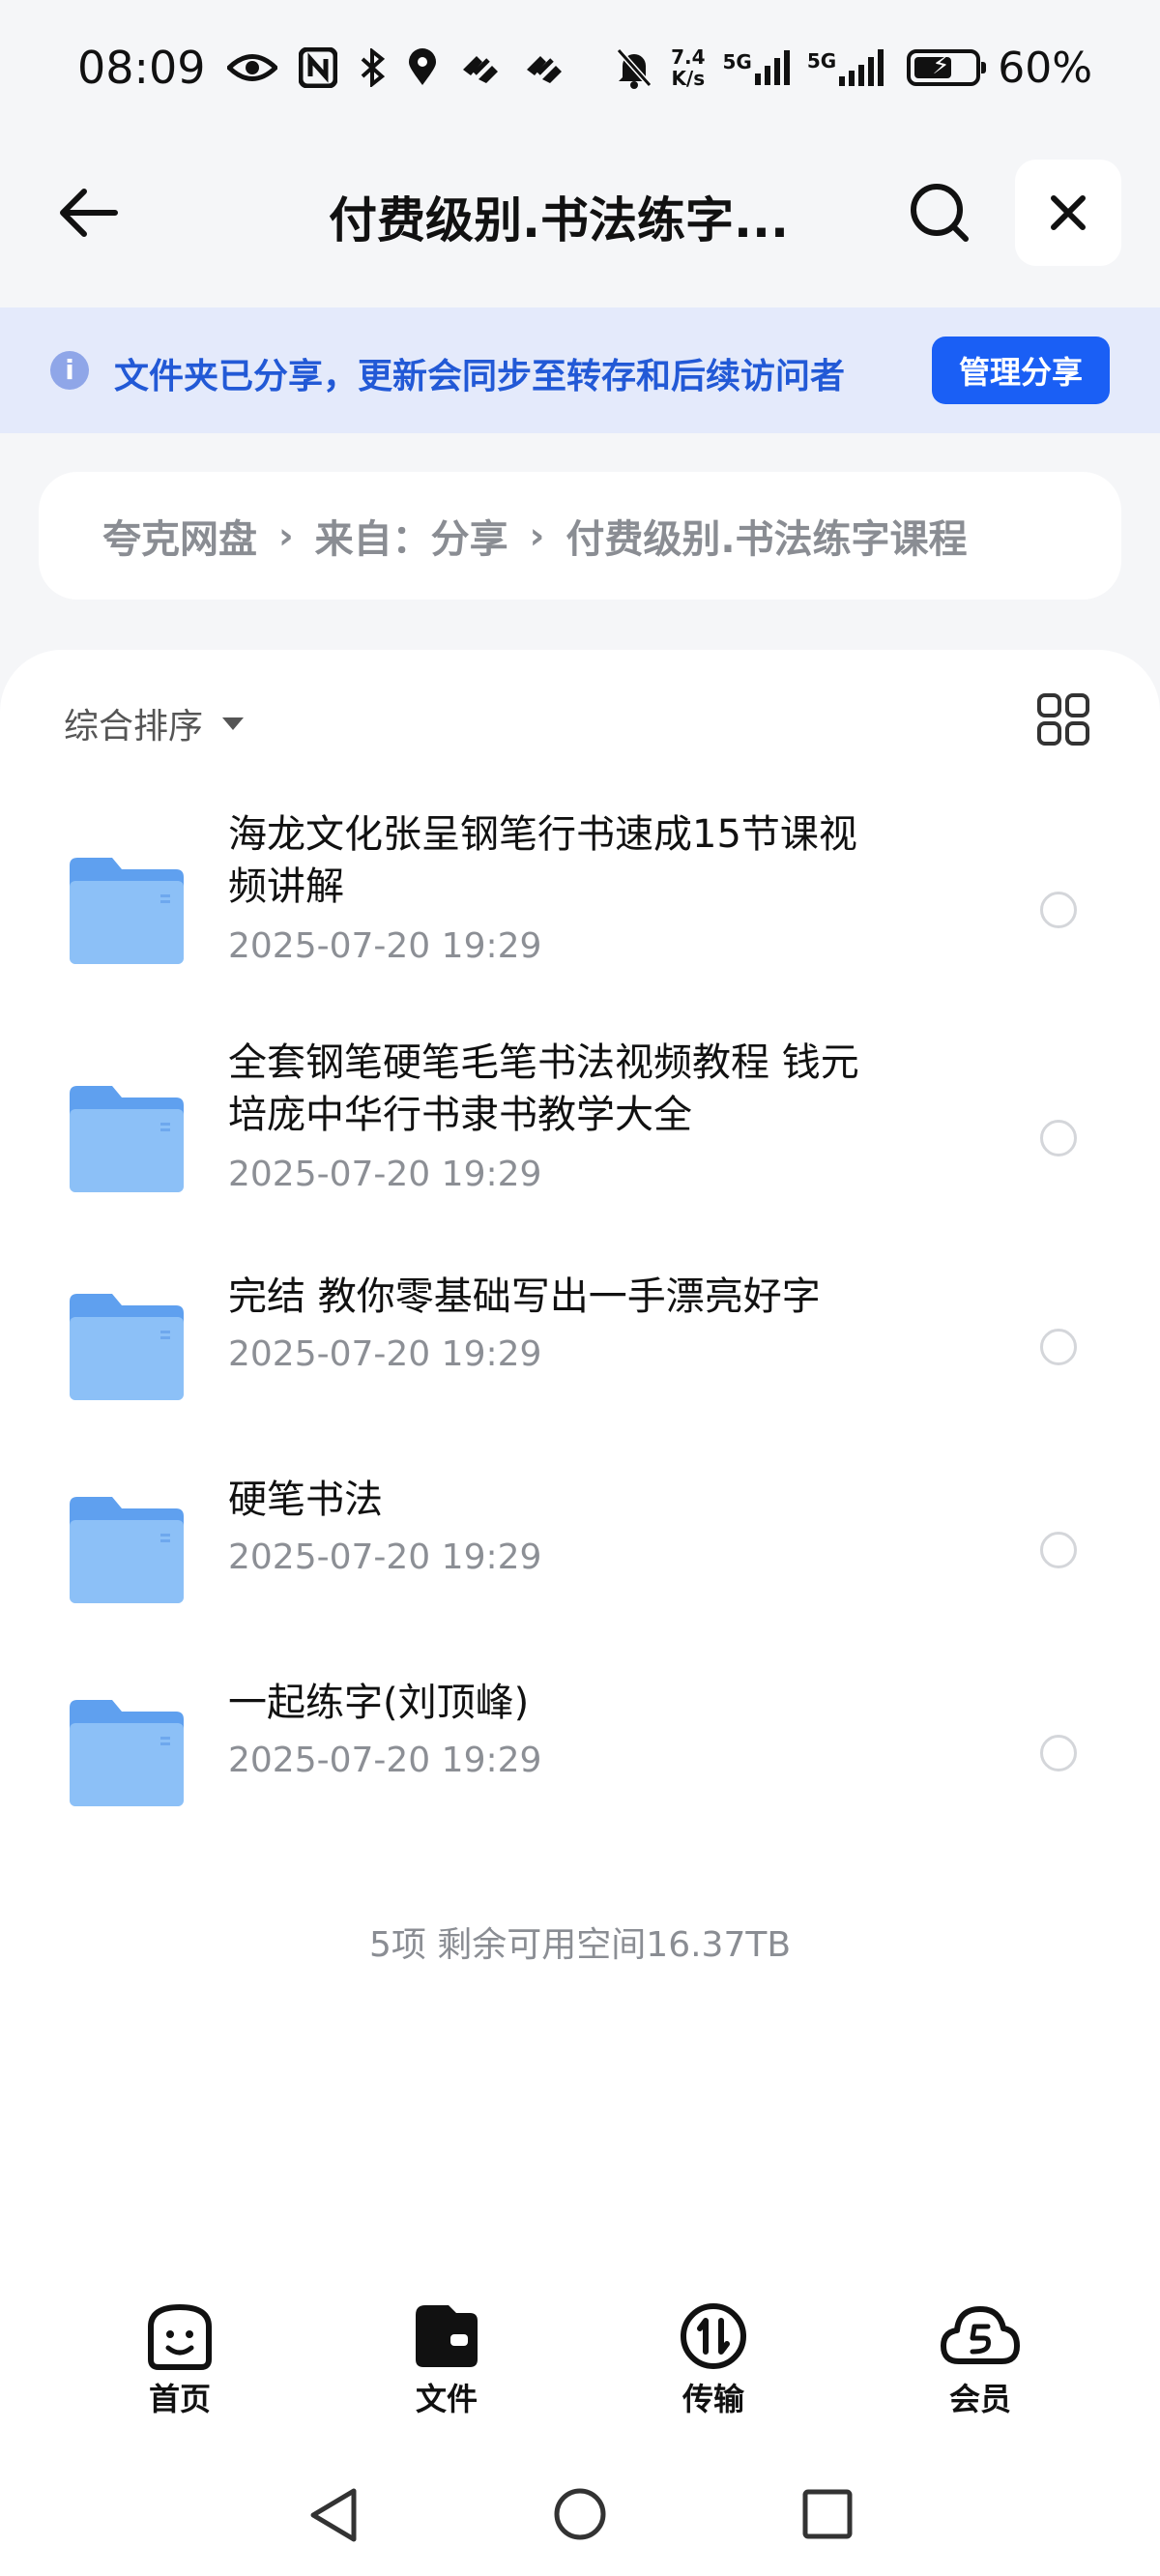 The image size is (1160, 2576). What do you see at coordinates (767, 539) in the screenshot?
I see `breadcrumb-item-current: 付费级别.书法练字课程` at bounding box center [767, 539].